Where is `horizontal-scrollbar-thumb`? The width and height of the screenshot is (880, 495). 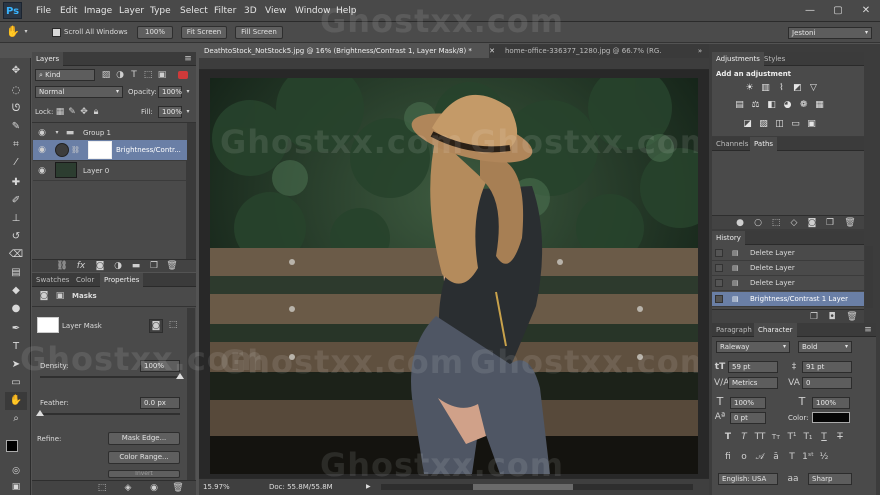
horizontal-scrollbar-thumb is located at coordinates (523, 487).